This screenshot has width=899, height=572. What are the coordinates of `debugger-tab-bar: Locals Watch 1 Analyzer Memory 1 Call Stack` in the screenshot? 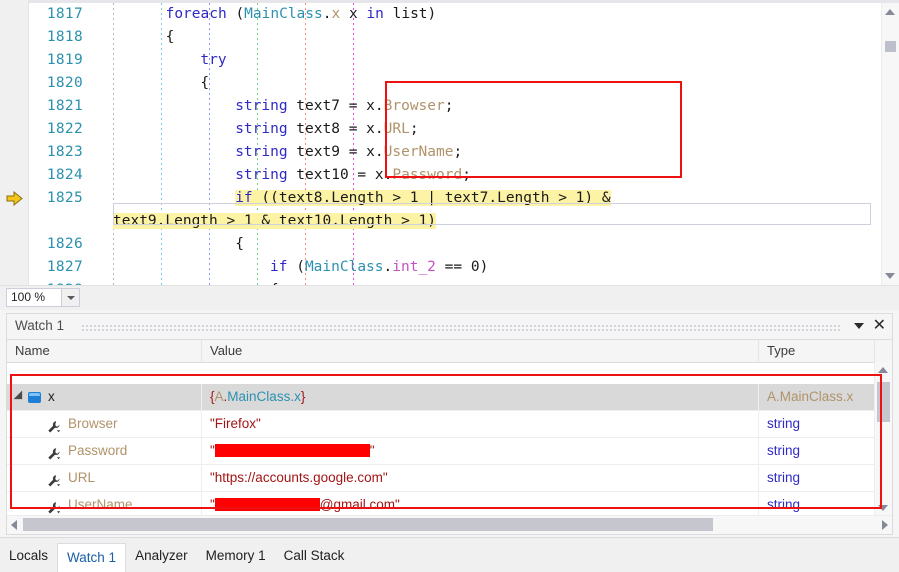 It's located at (449, 554).